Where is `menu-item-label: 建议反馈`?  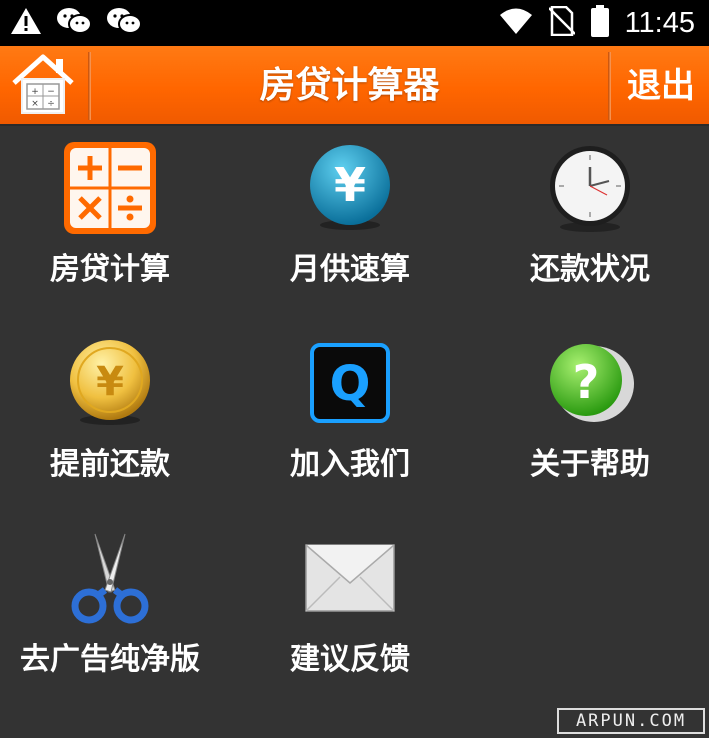
menu-item-label: 建议反馈 is located at coordinates (350, 659).